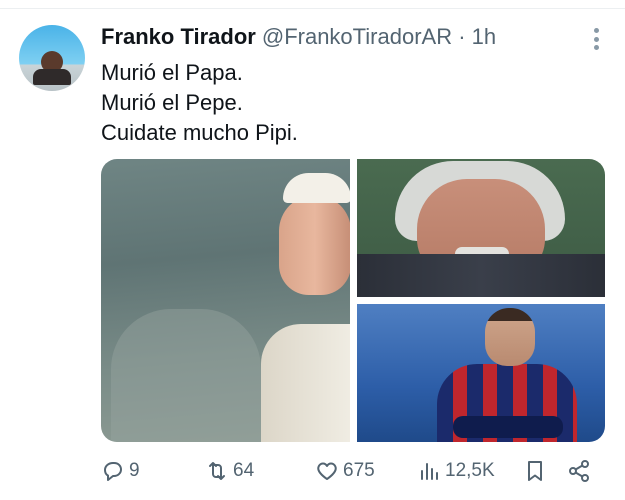  Describe the element at coordinates (178, 37) in the screenshot. I see `author-name: Franko Tirador` at that location.